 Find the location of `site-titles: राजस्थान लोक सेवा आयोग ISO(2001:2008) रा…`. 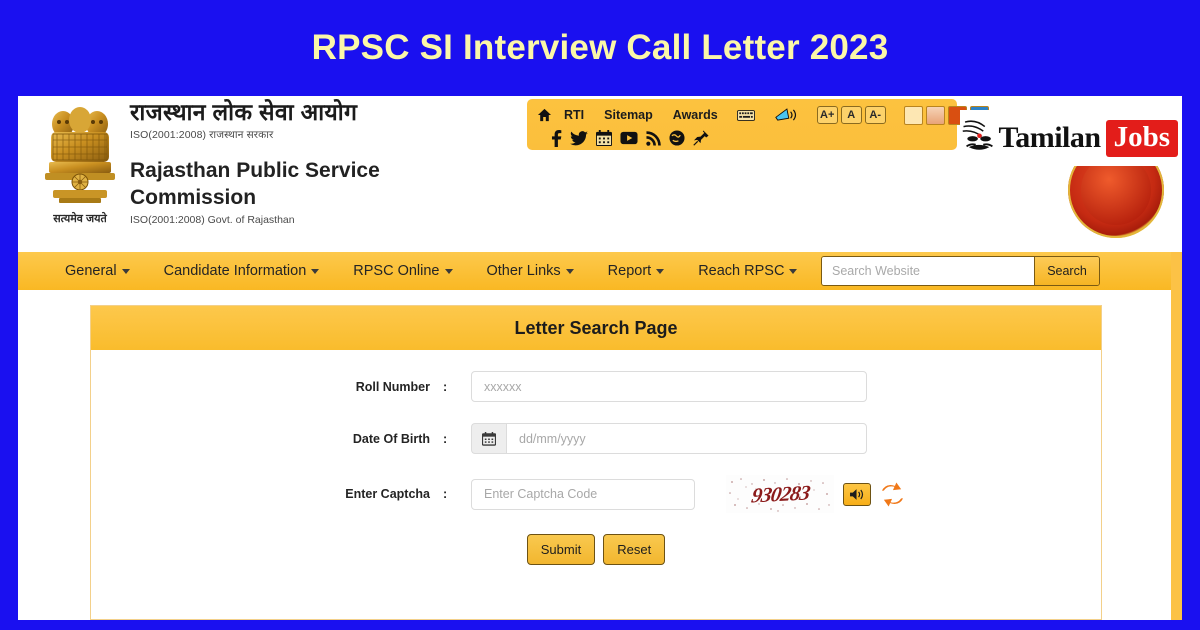

site-titles: राजस्थान लोक सेवा आयोग ISO(2001:2008) रा… is located at coordinates (330, 162).